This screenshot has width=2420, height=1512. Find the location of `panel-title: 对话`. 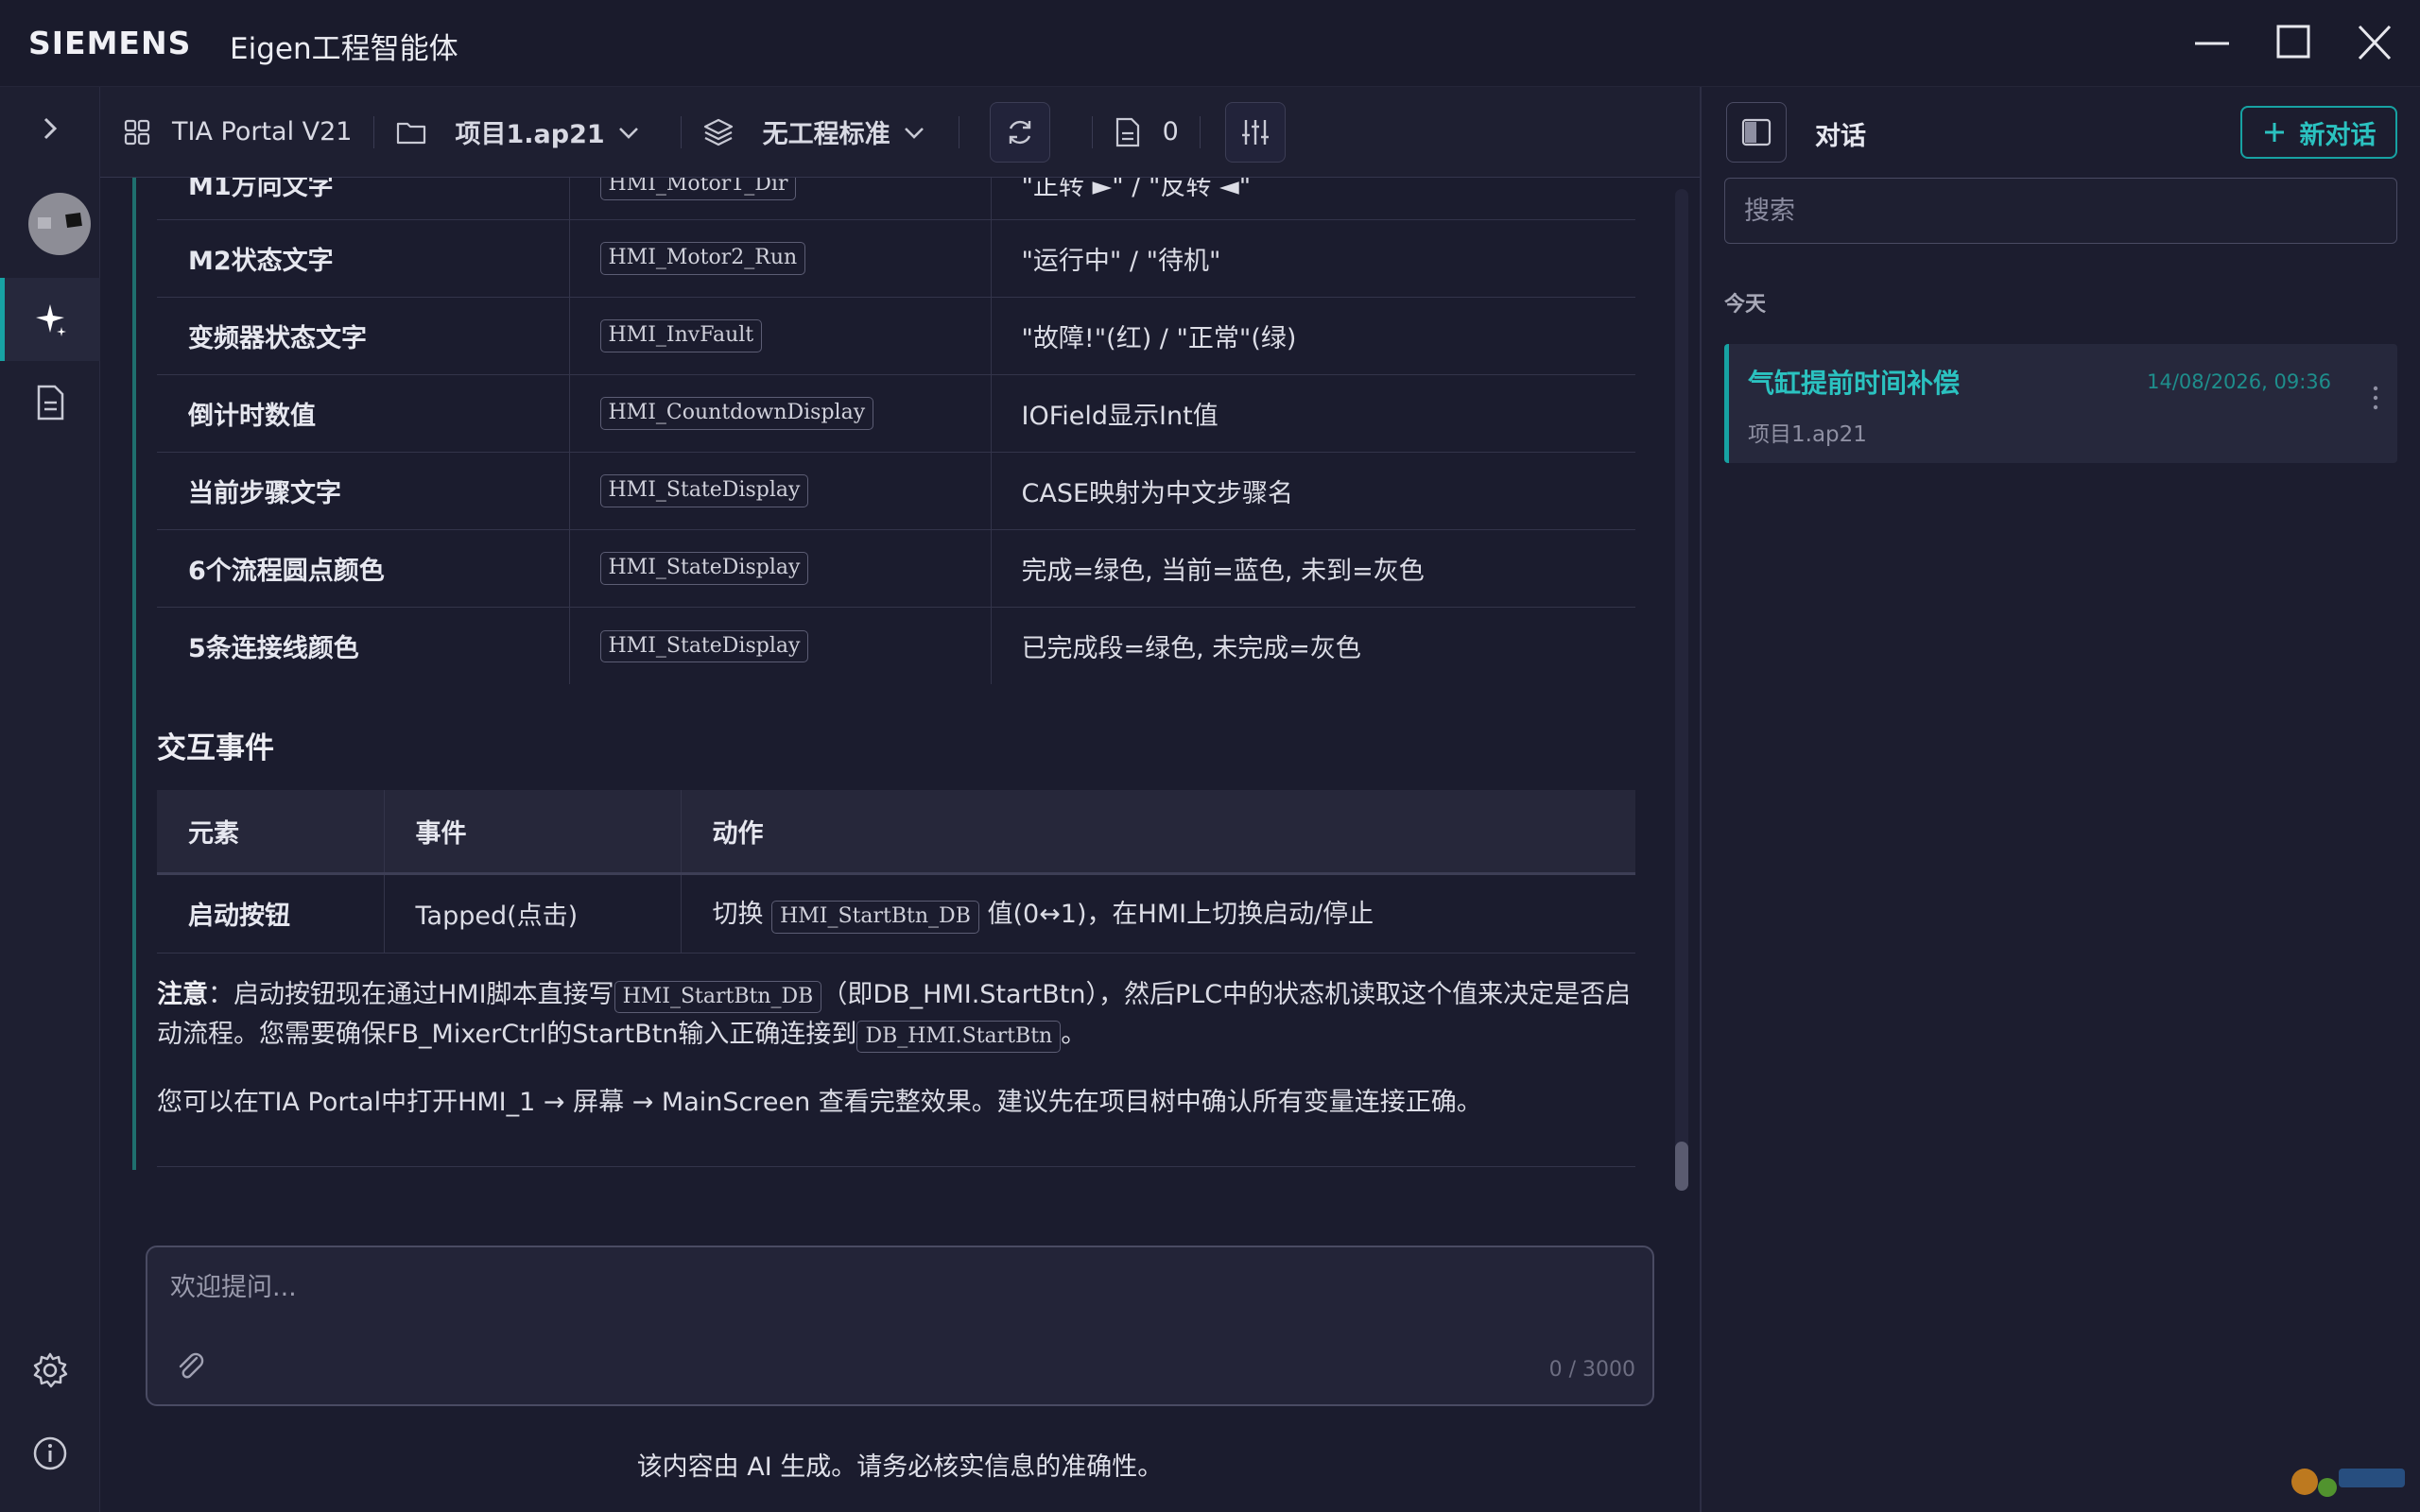

panel-title: 对话 is located at coordinates (1840, 136).